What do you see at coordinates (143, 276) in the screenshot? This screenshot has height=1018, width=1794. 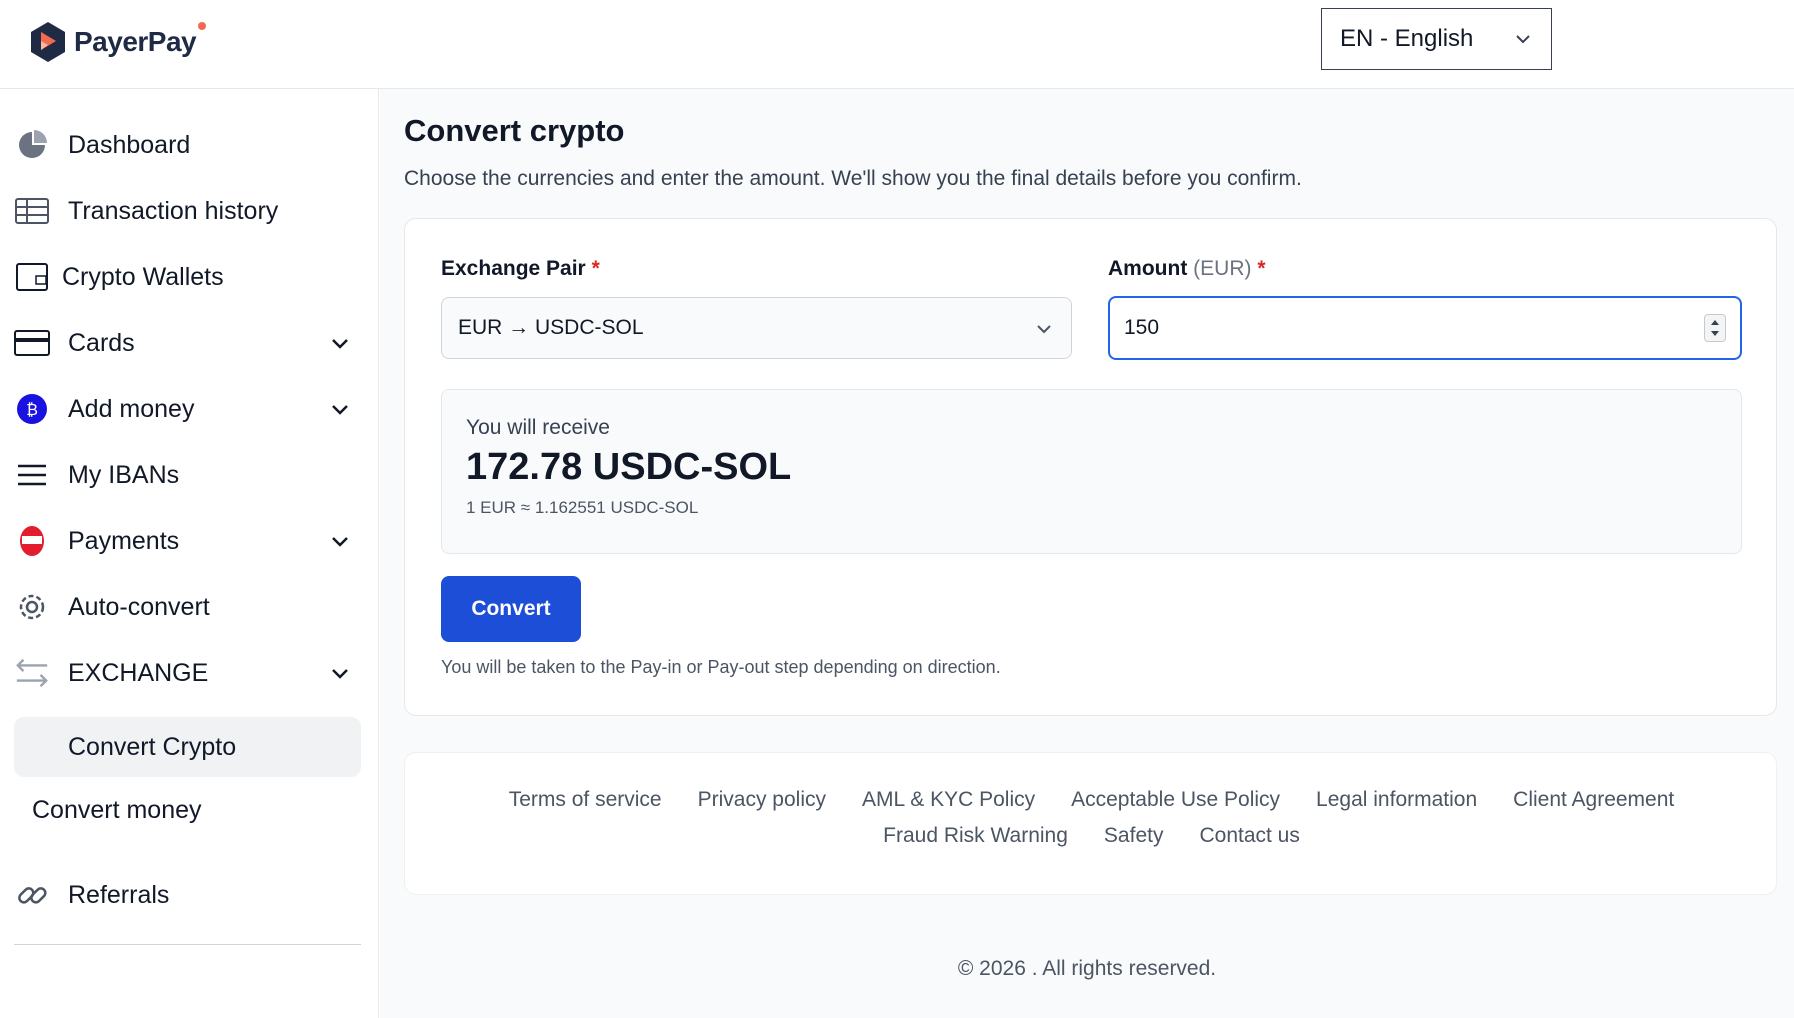 I see `sidebar-item-label: Crypto Wallets` at bounding box center [143, 276].